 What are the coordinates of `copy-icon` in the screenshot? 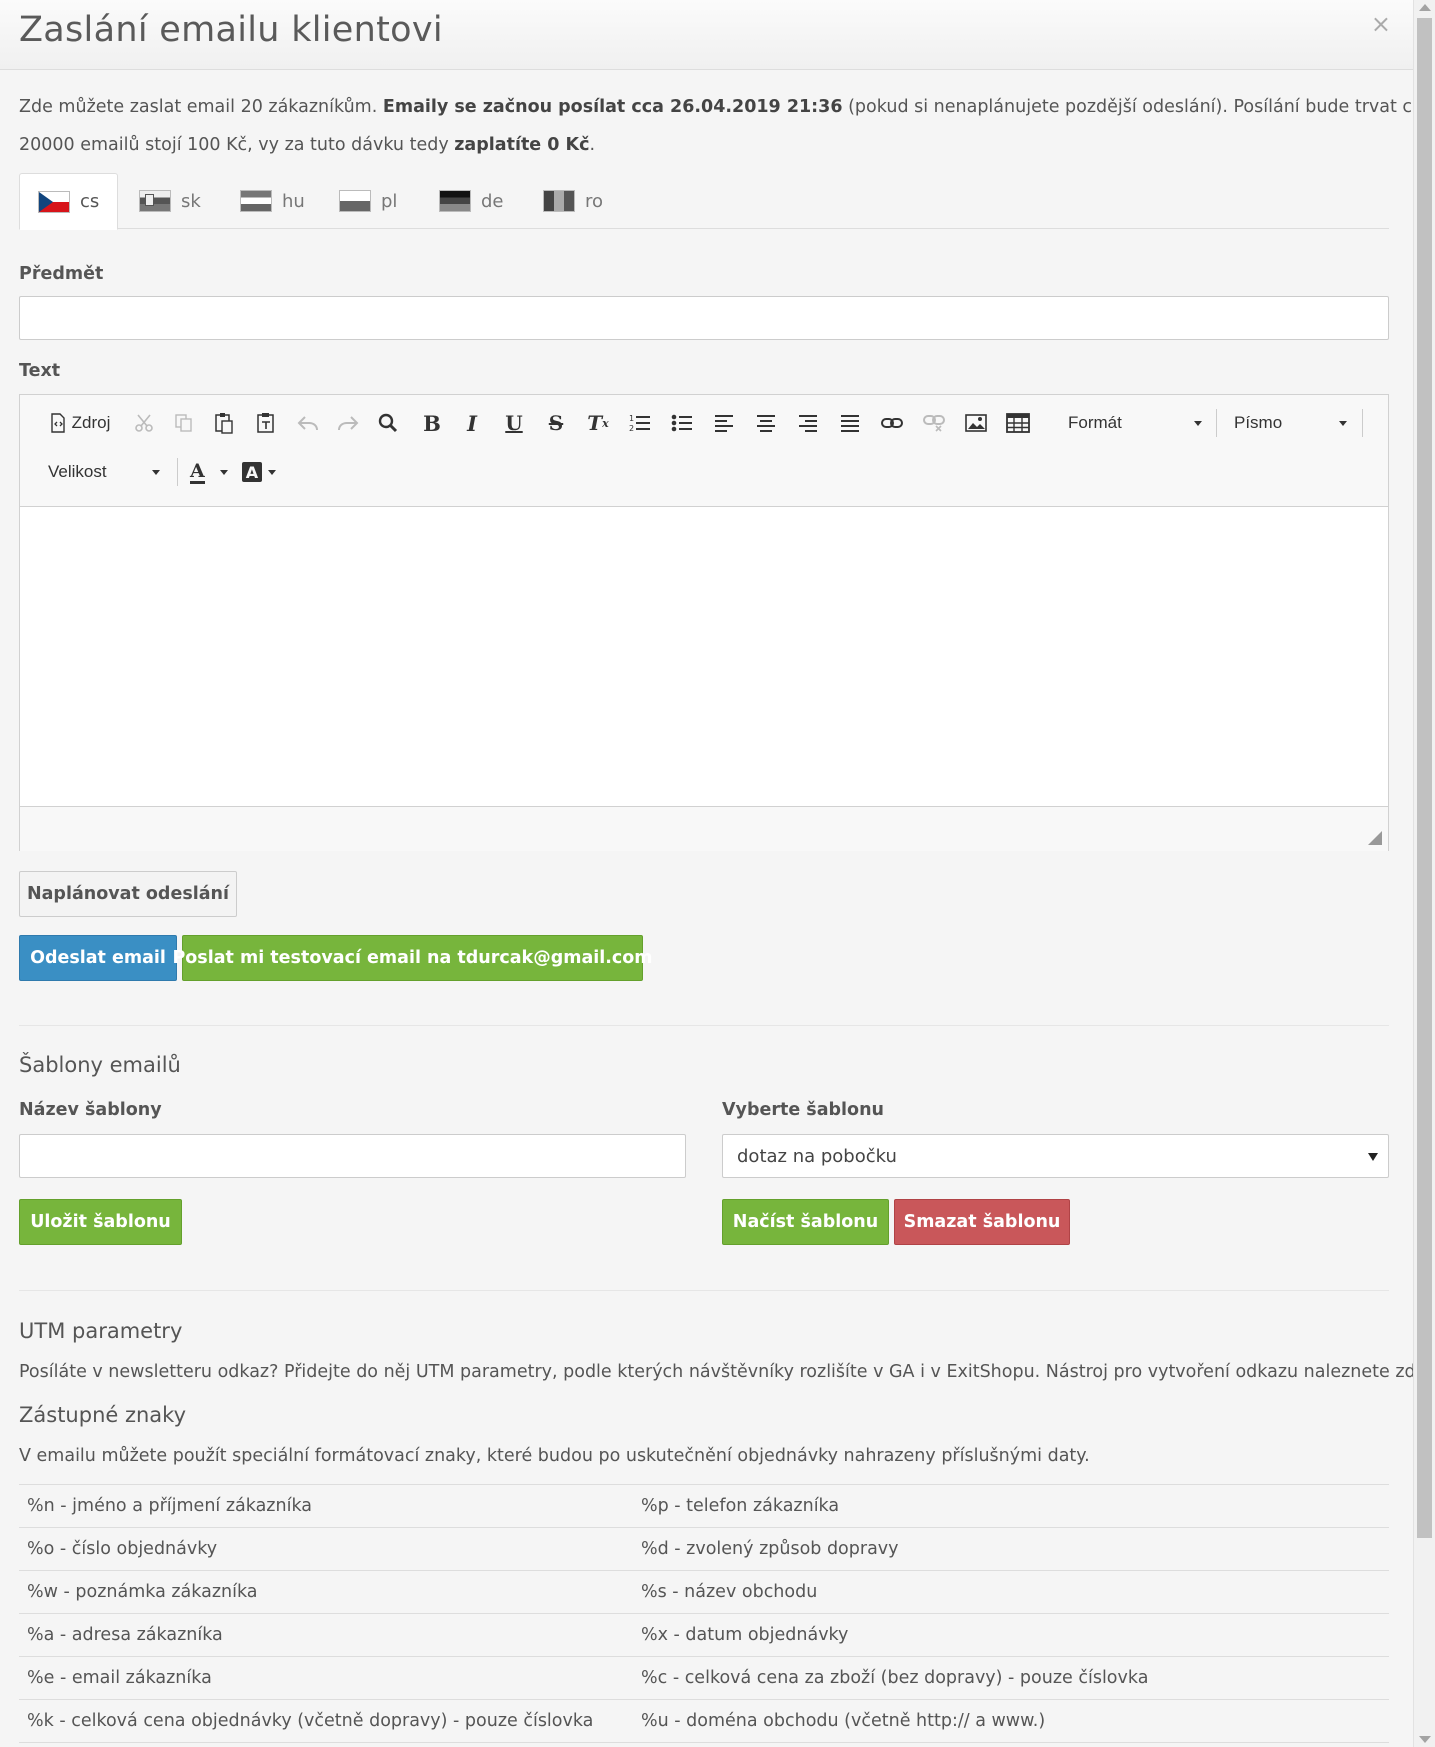 It's located at (184, 423).